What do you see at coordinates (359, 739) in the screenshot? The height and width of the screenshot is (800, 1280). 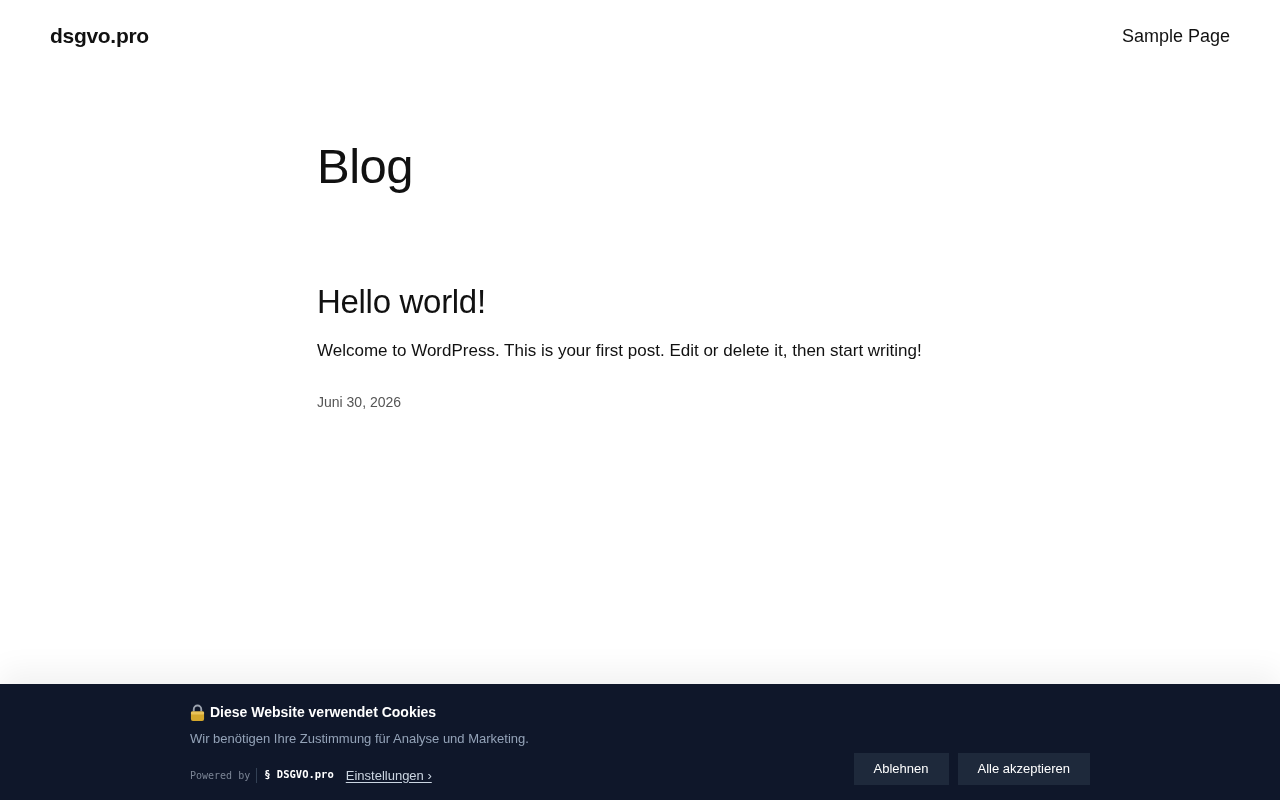 I see `cookie-message: Wir benötigen Ihre Zustimmung für Analyse und Marketing.` at bounding box center [359, 739].